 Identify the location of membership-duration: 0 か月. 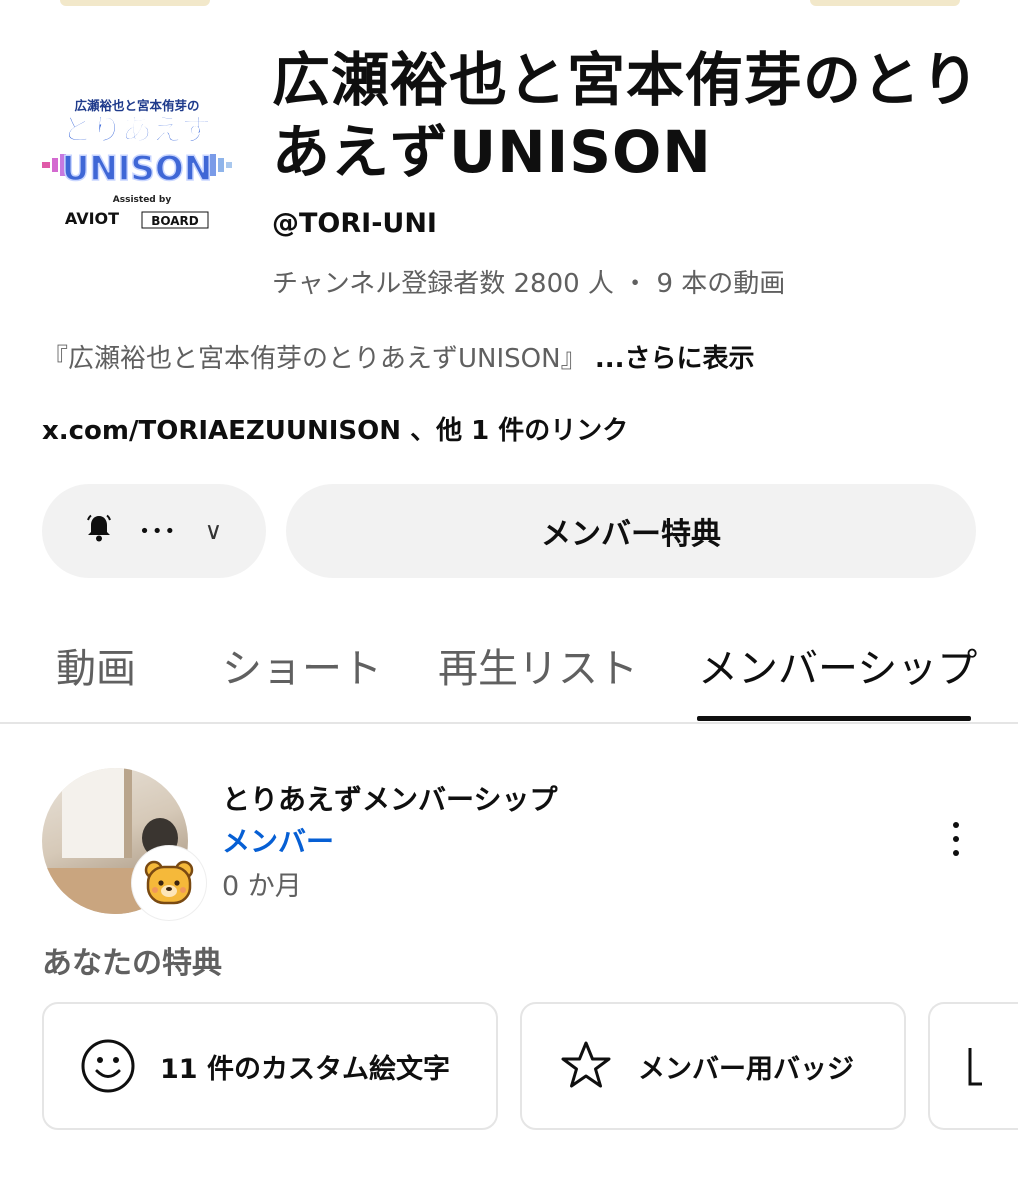
(262, 886).